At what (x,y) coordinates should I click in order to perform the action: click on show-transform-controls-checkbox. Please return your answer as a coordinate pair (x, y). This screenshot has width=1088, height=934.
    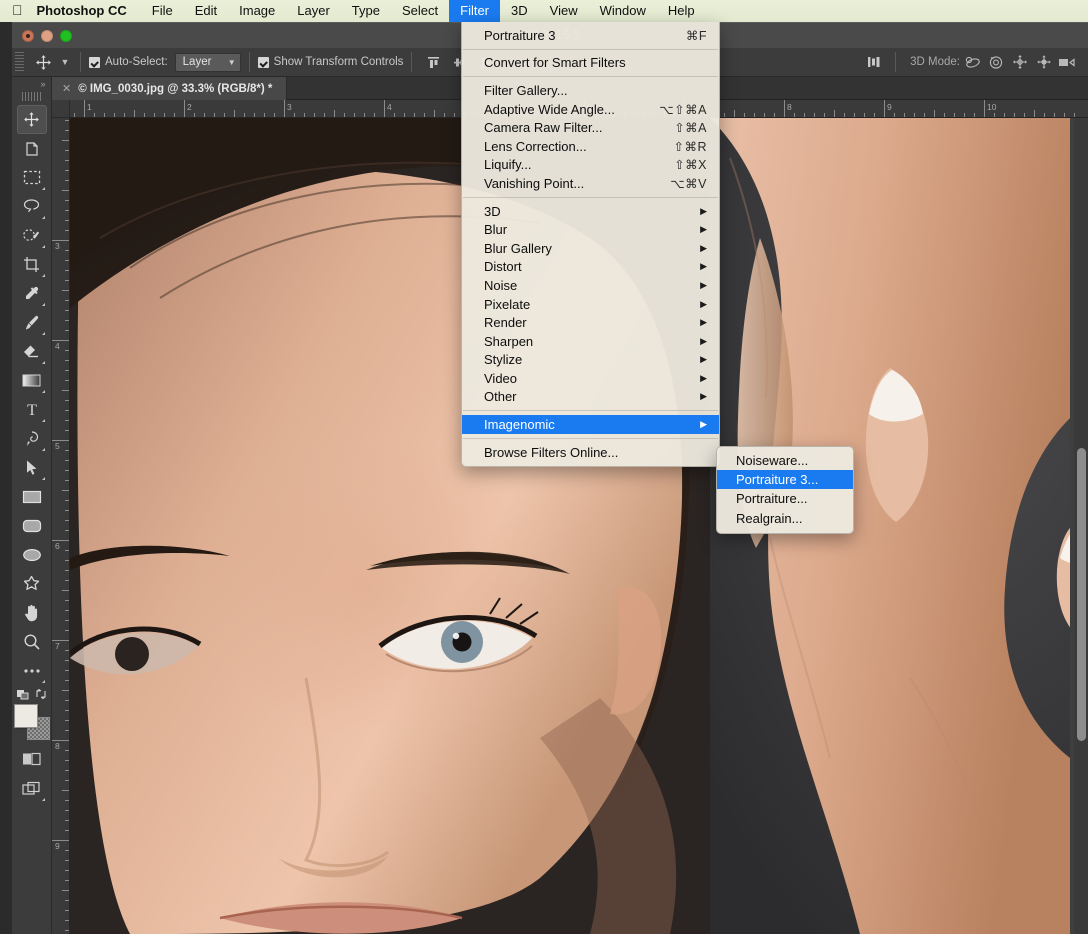
    Looking at the image, I should click on (263, 62).